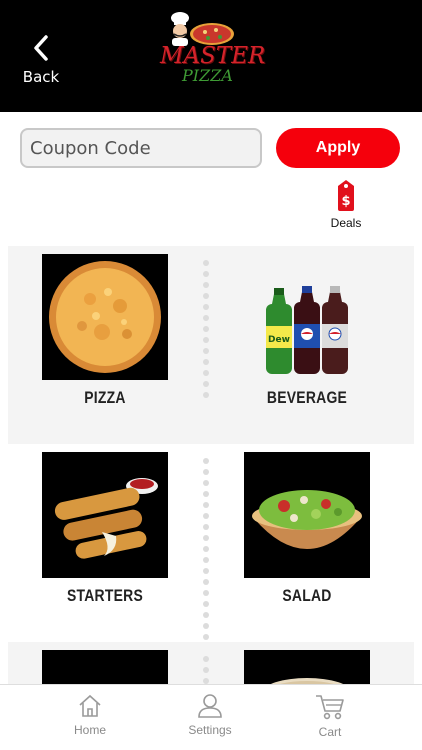 Image resolution: width=422 pixels, height=750 pixels. What do you see at coordinates (279, 340) in the screenshot?
I see `svg-text: Dew` at bounding box center [279, 340].